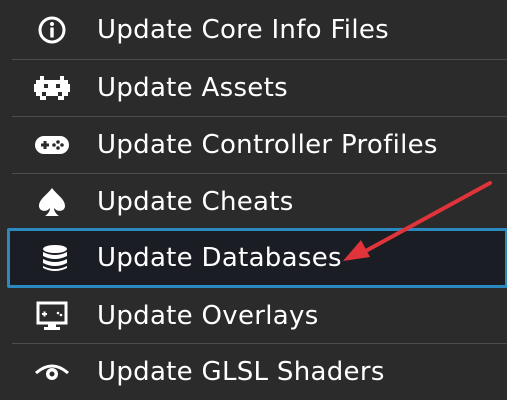  What do you see at coordinates (52, 145) in the screenshot?
I see `gamepad-icon` at bounding box center [52, 145].